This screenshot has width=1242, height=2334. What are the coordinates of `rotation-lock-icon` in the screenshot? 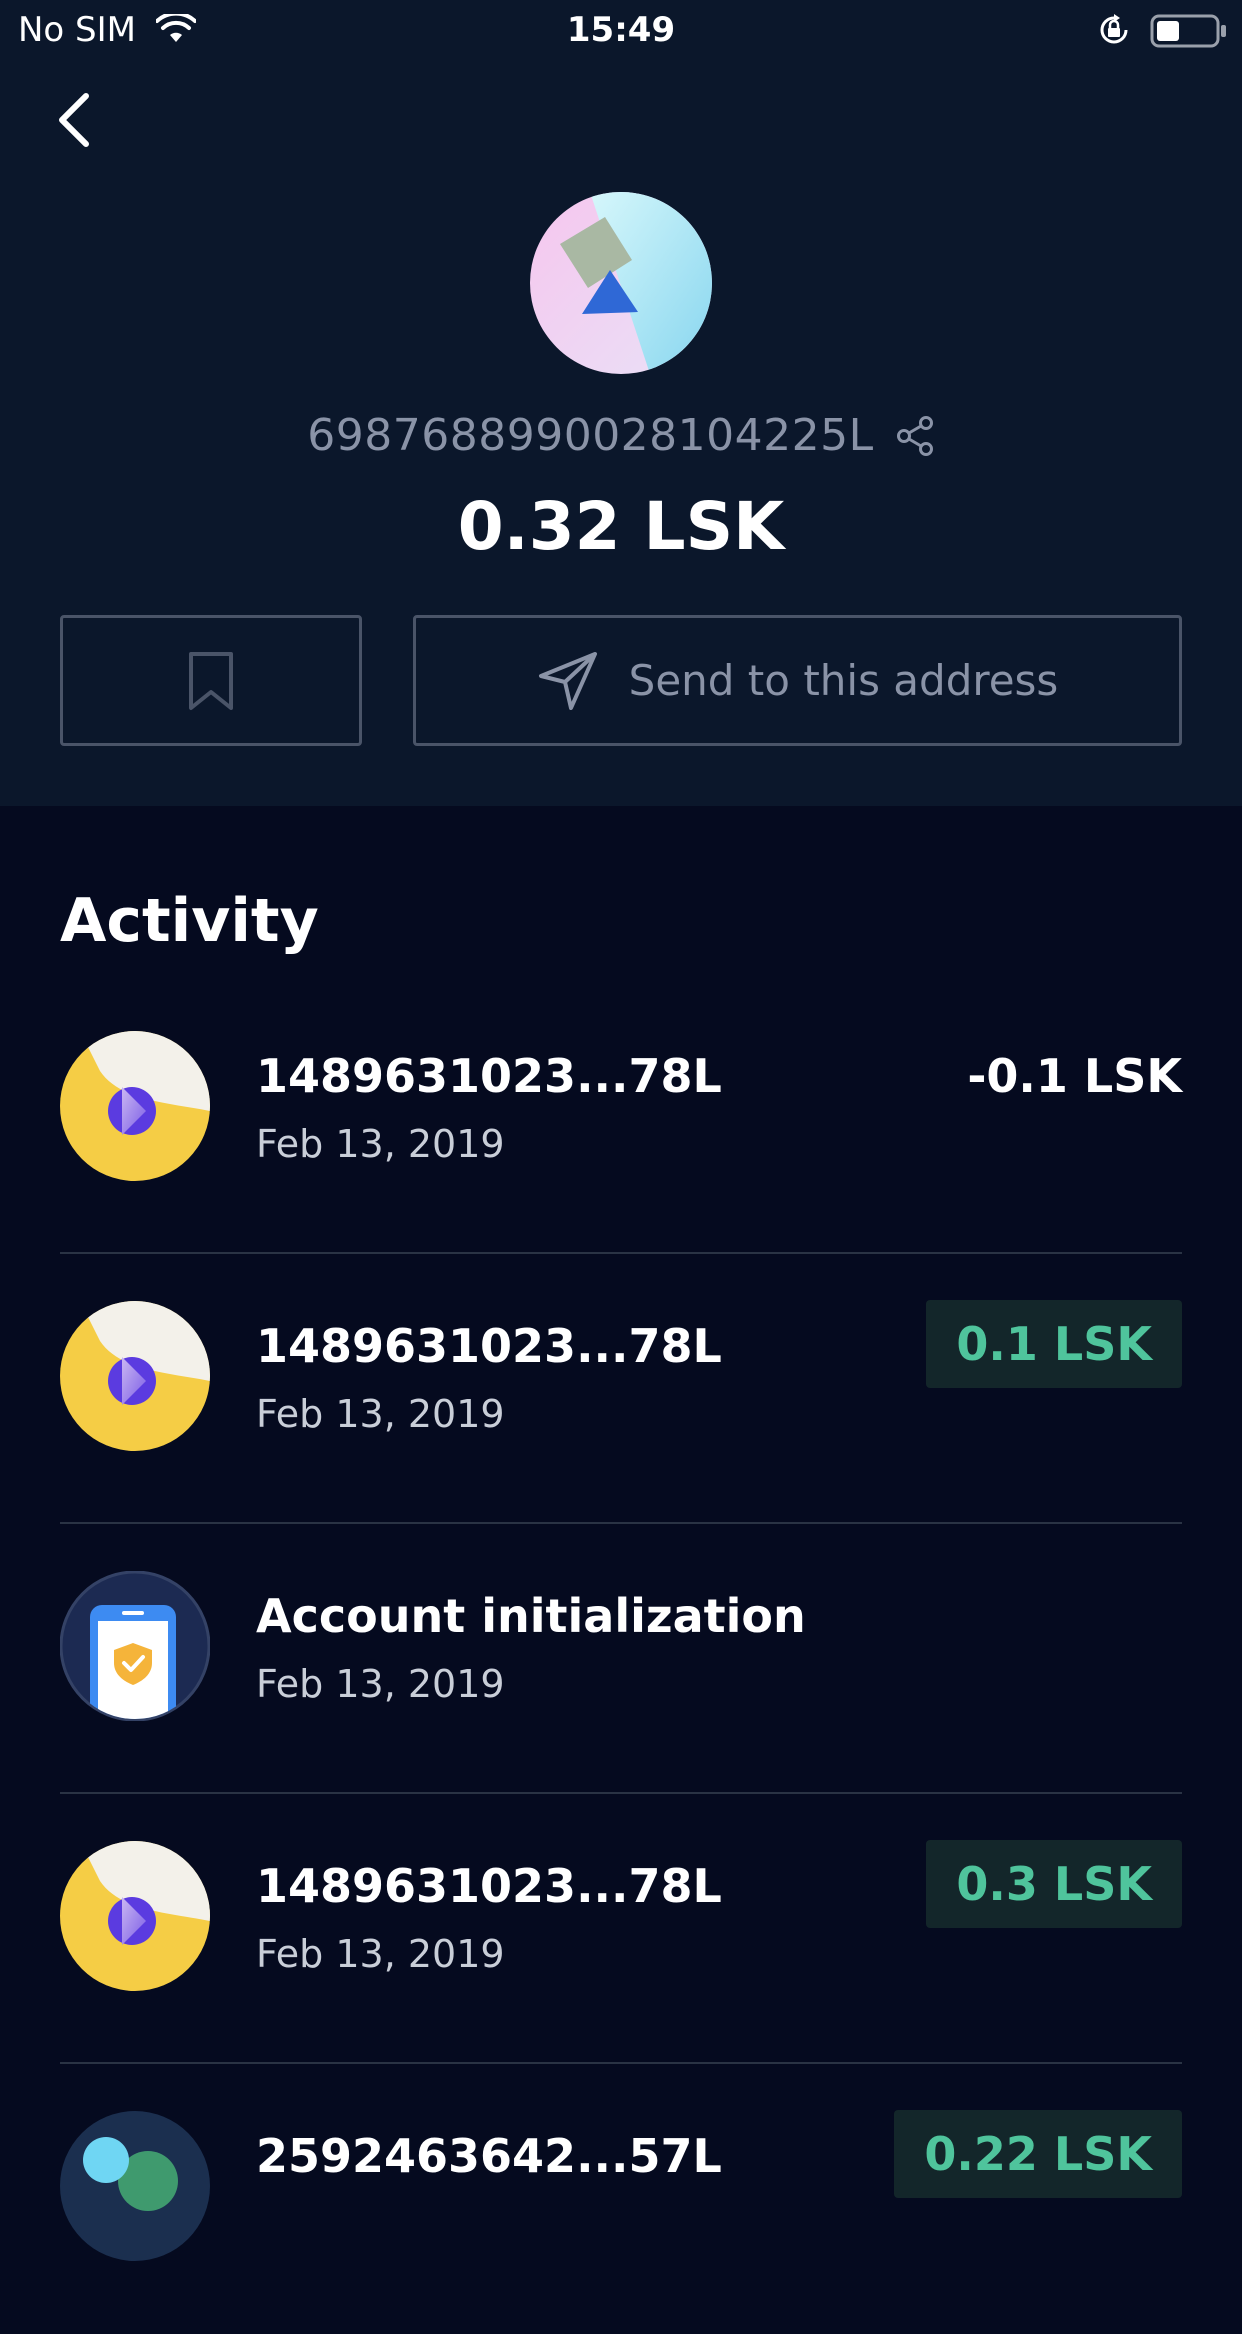 It's located at (1114, 32).